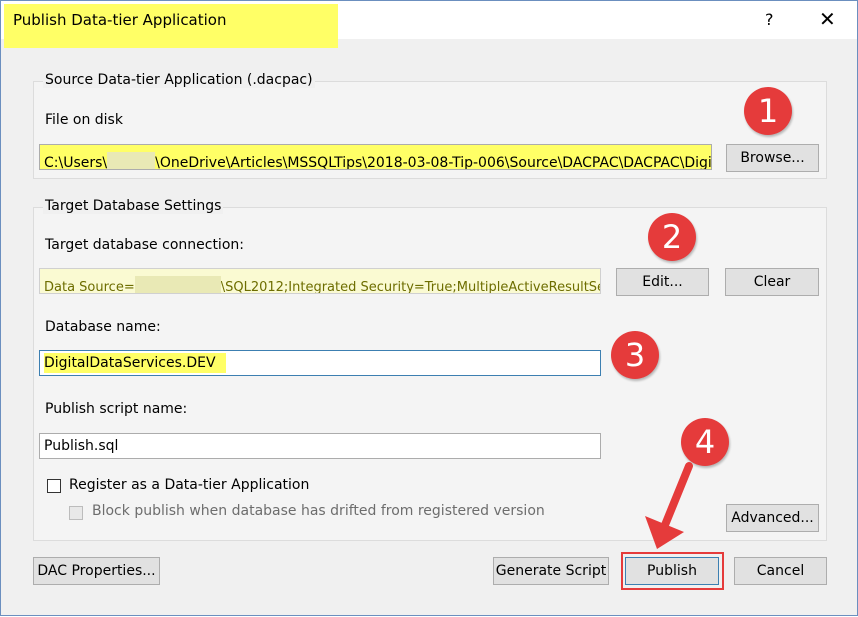  Describe the element at coordinates (103, 327) in the screenshot. I see `database-name-label: Database name:` at that location.